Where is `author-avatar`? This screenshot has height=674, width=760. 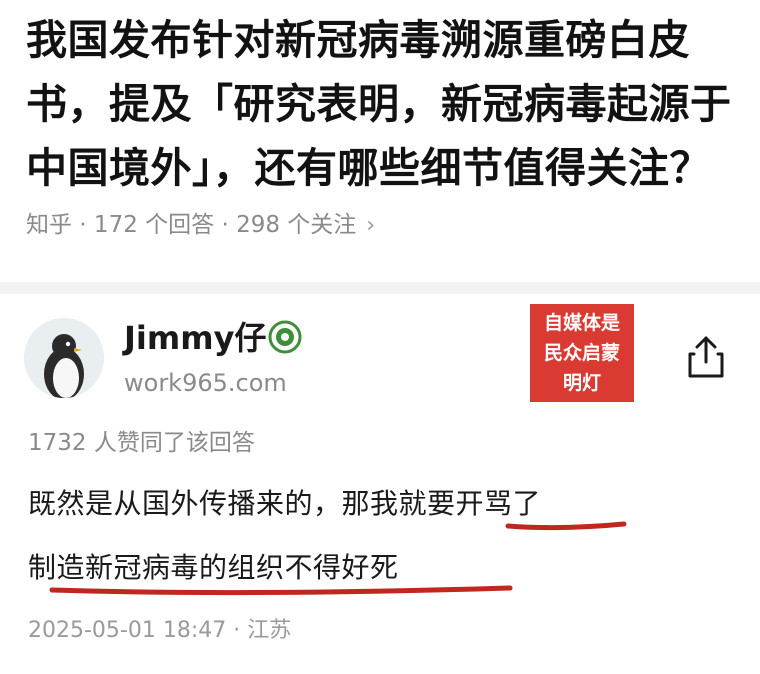 author-avatar is located at coordinates (64, 358).